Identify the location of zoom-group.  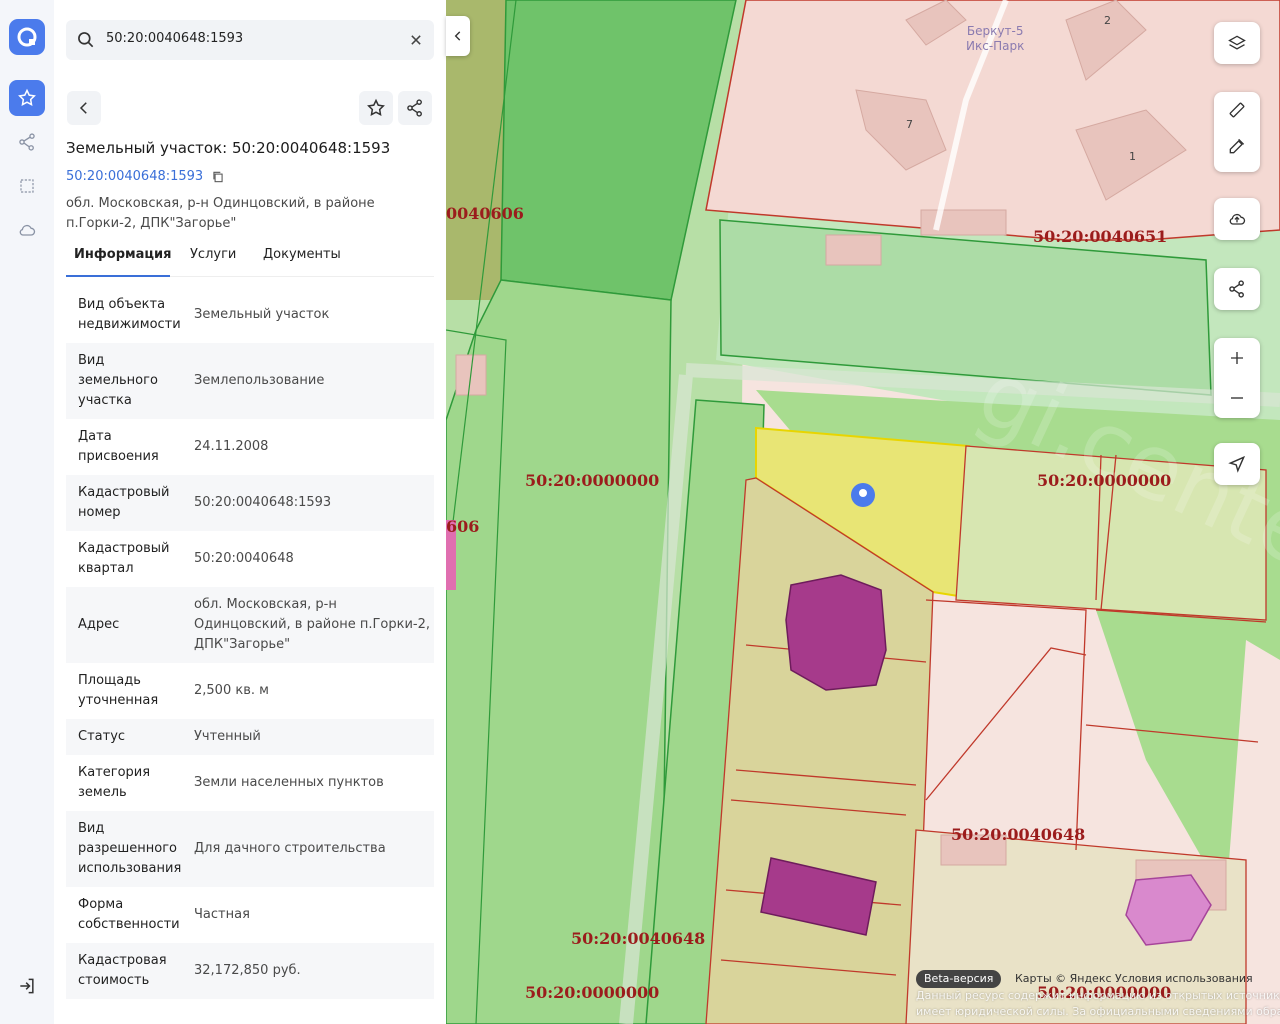
(1237, 378).